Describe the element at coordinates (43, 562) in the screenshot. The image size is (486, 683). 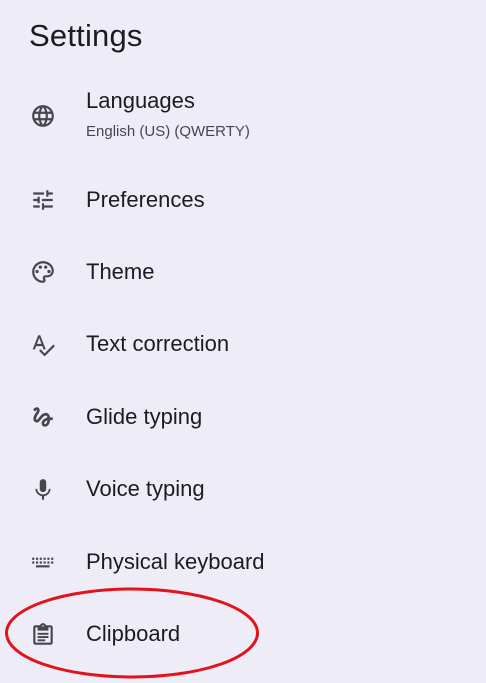
I see `keyboard-icon` at that location.